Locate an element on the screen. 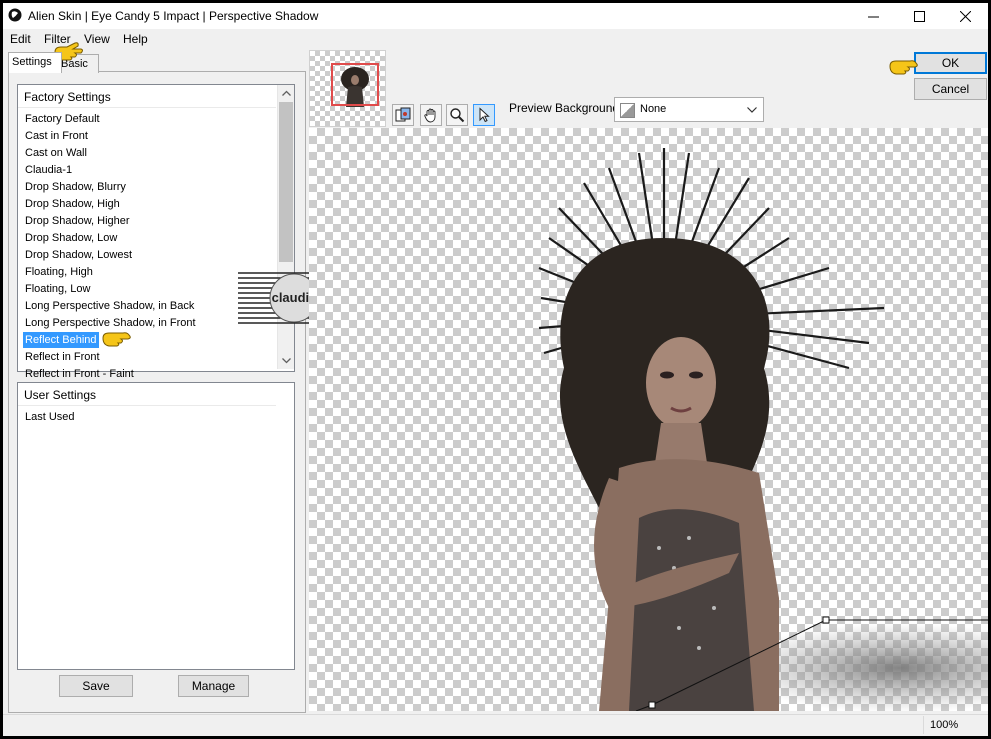 The width and height of the screenshot is (991, 739). close-icon is located at coordinates (965, 16).